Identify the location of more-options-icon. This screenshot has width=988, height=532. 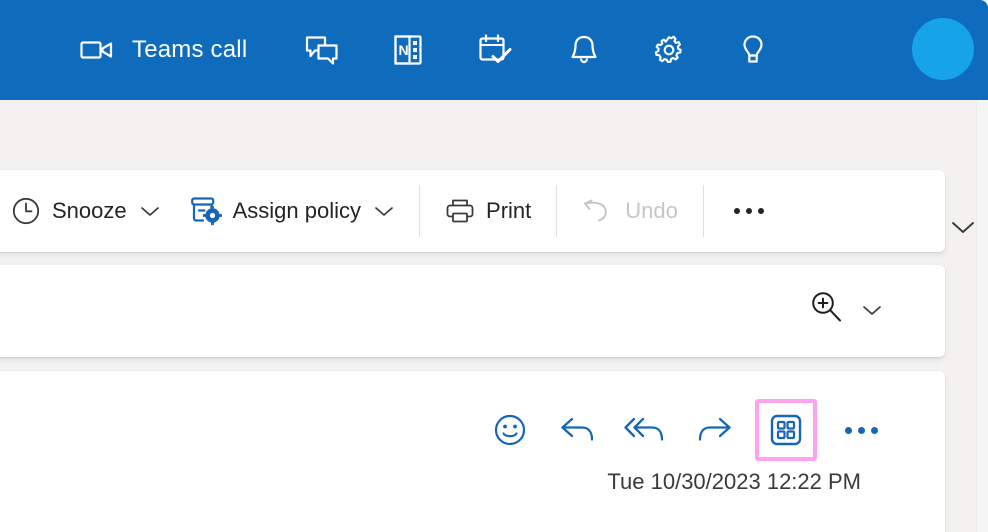
(861, 430).